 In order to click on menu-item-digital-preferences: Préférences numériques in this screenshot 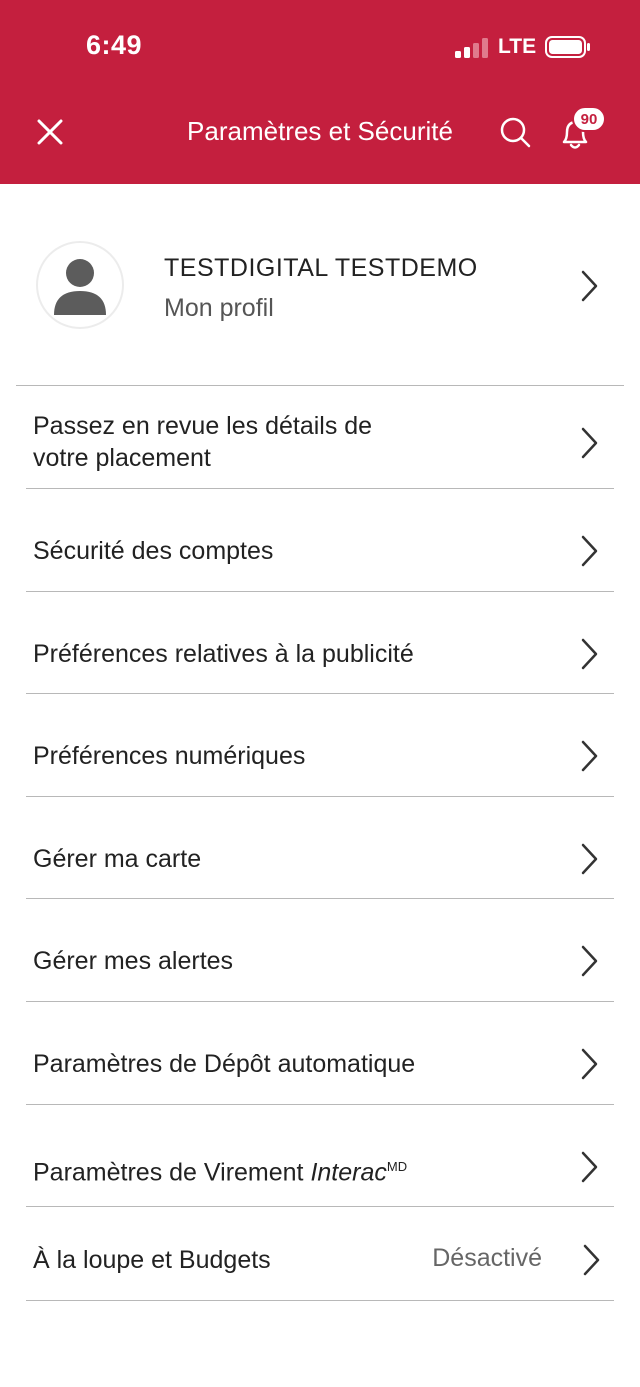, I will do `click(320, 745)`.